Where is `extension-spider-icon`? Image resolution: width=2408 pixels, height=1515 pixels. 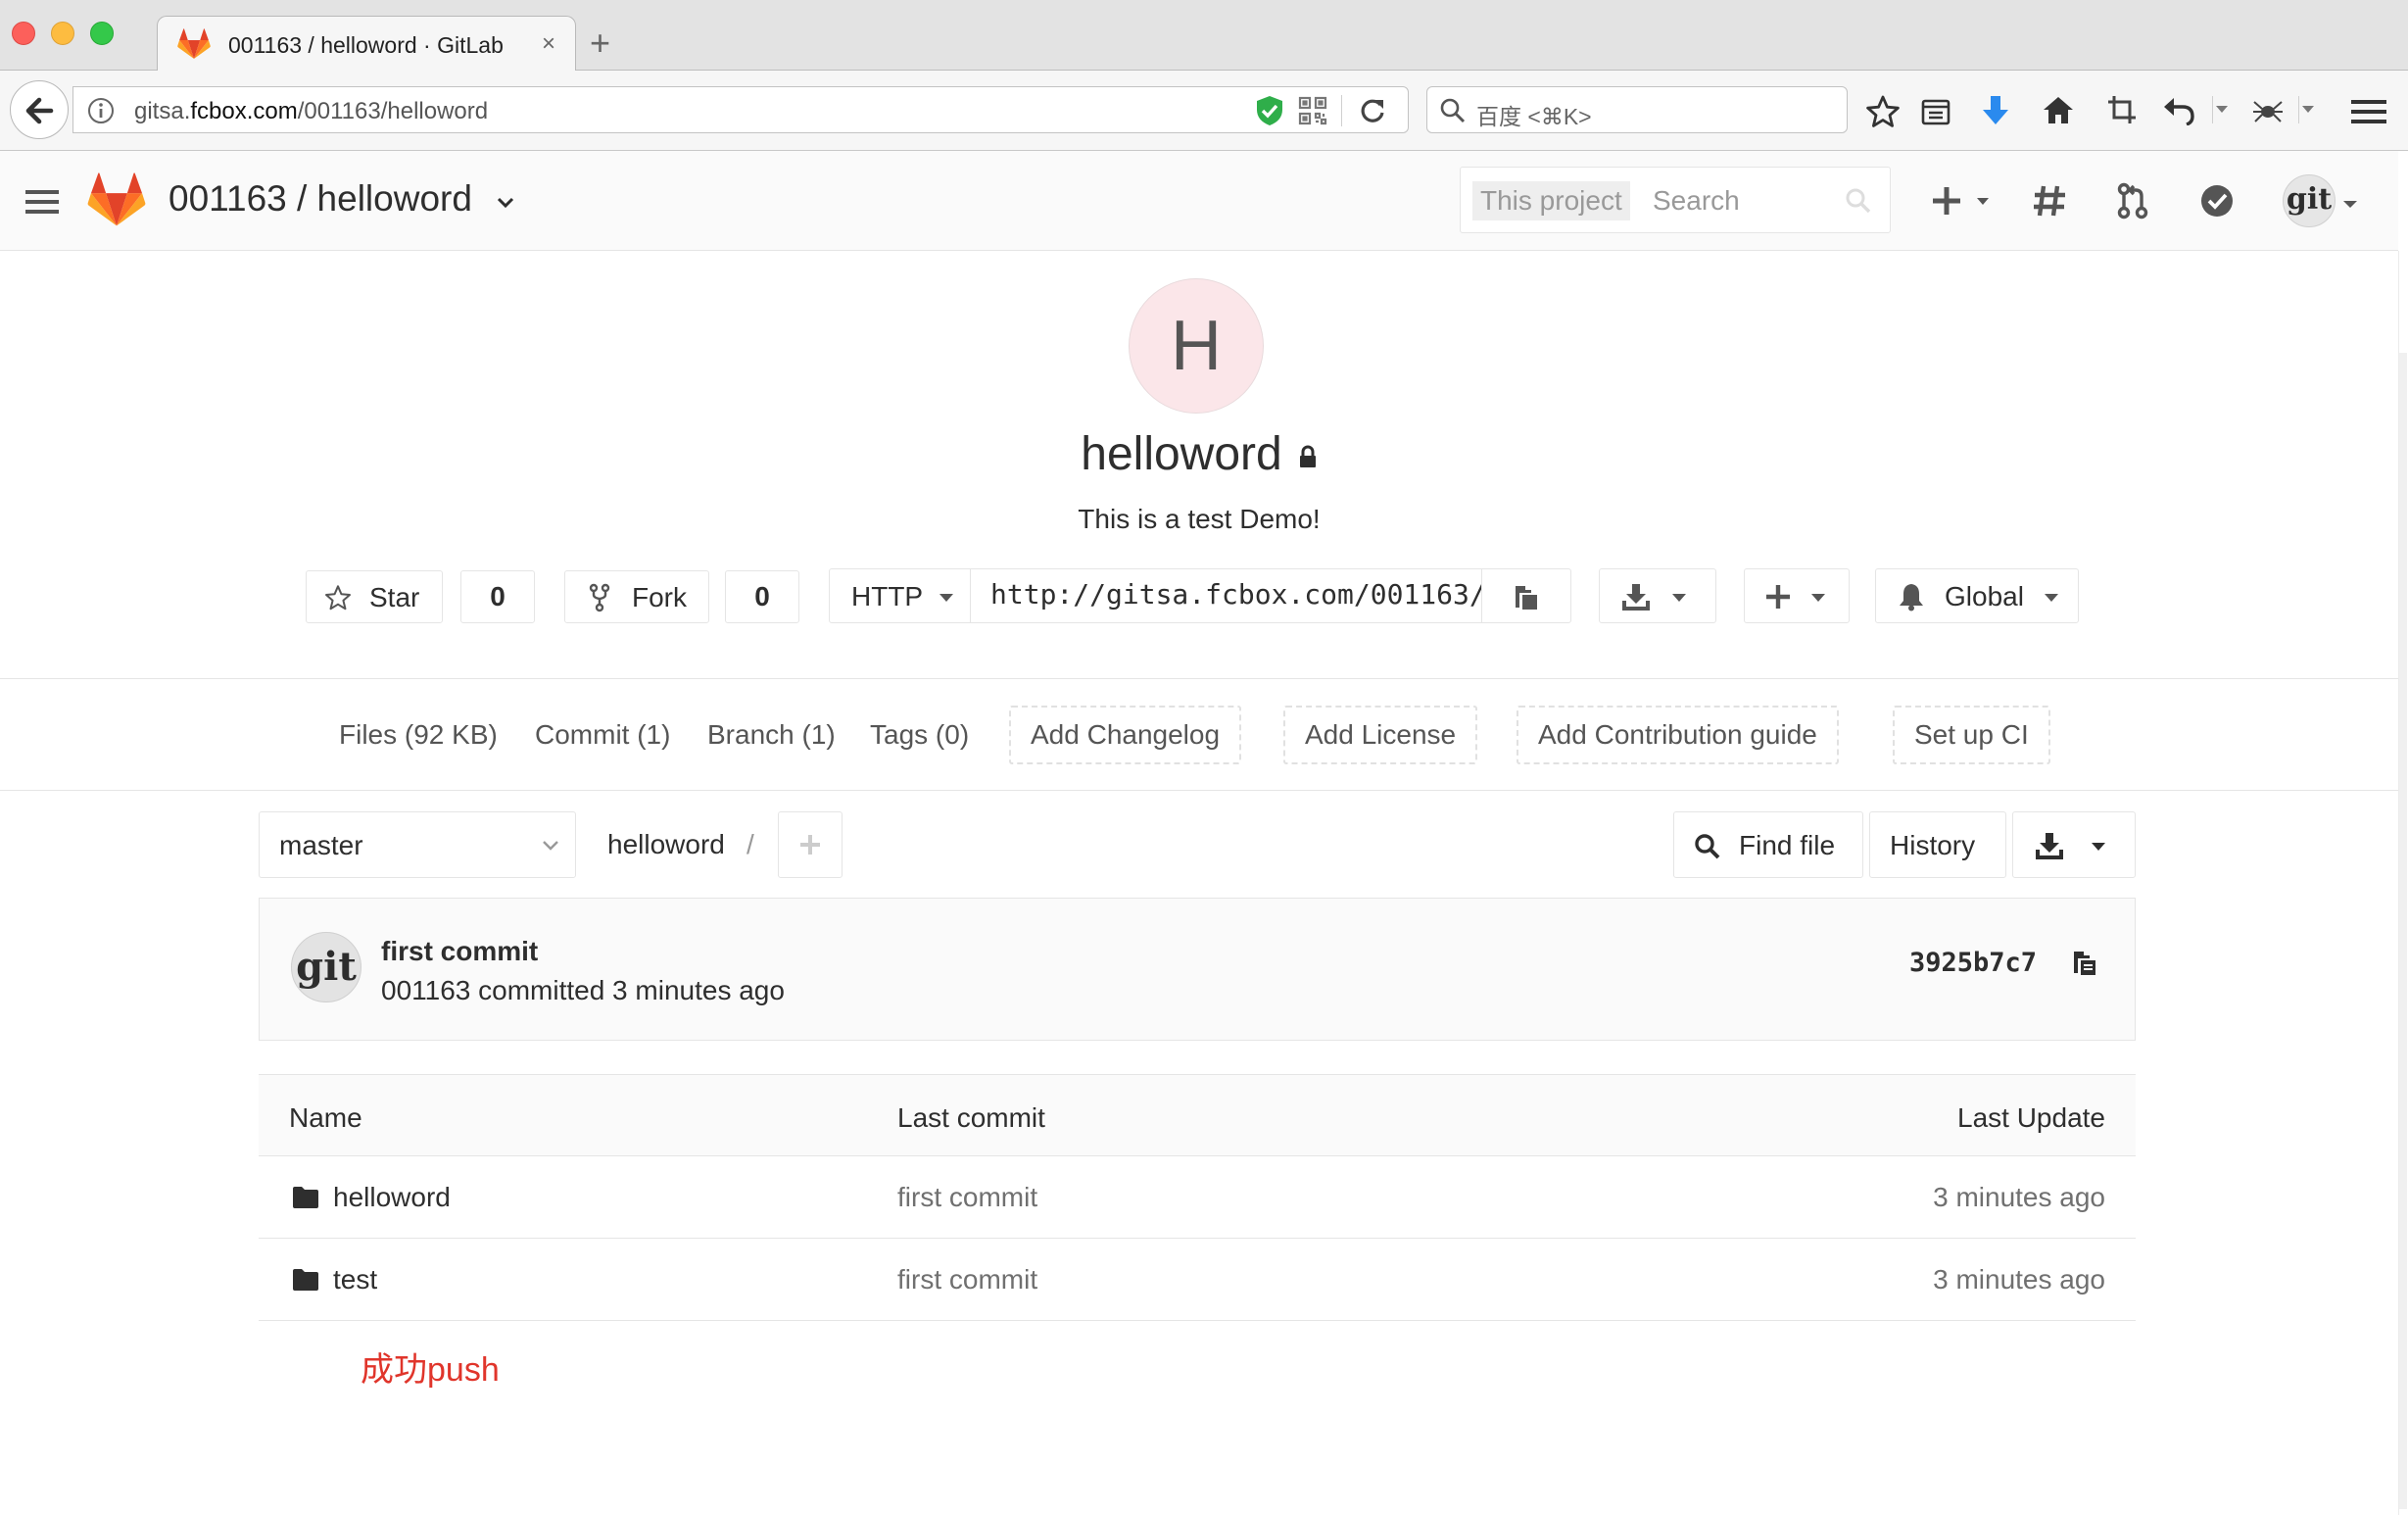 extension-spider-icon is located at coordinates (2268, 111).